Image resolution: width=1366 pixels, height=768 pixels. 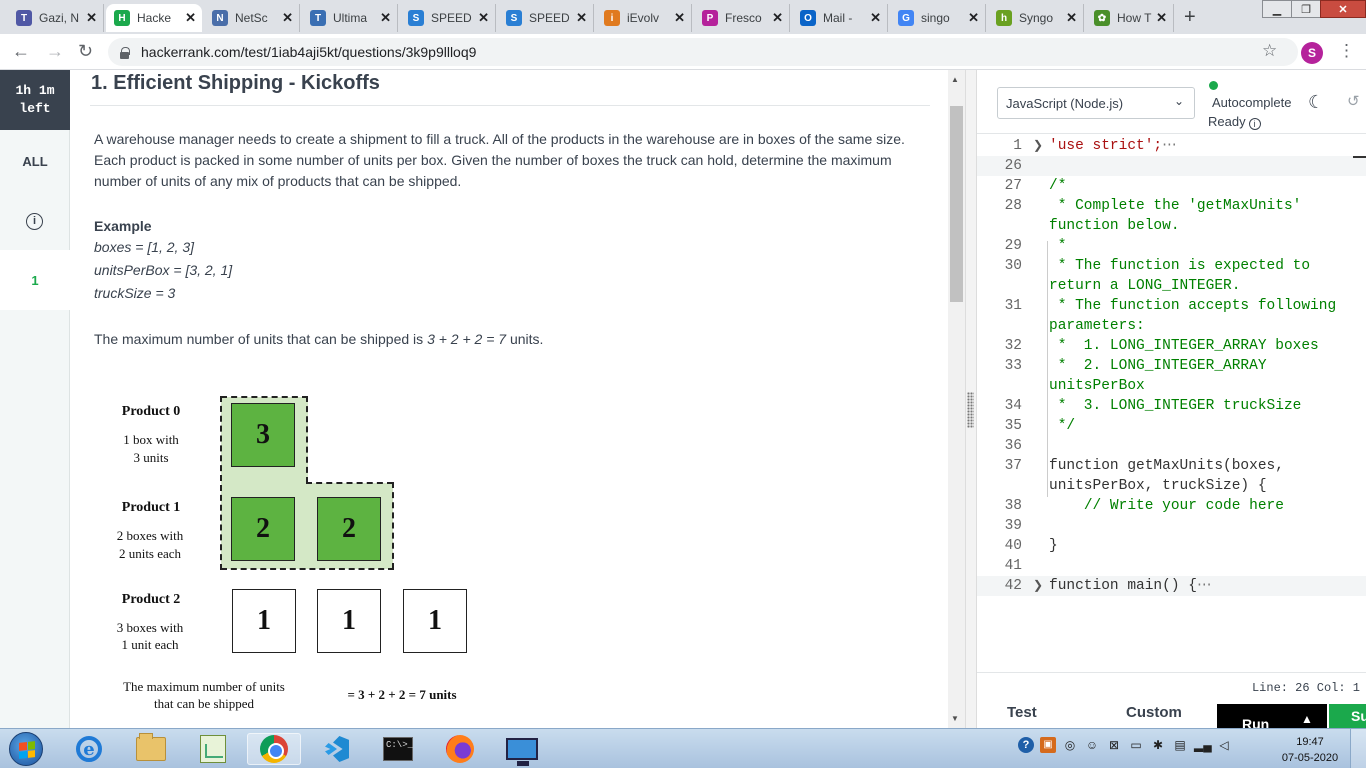 What do you see at coordinates (1306, 9) in the screenshot?
I see `maximize-button: ❐` at bounding box center [1306, 9].